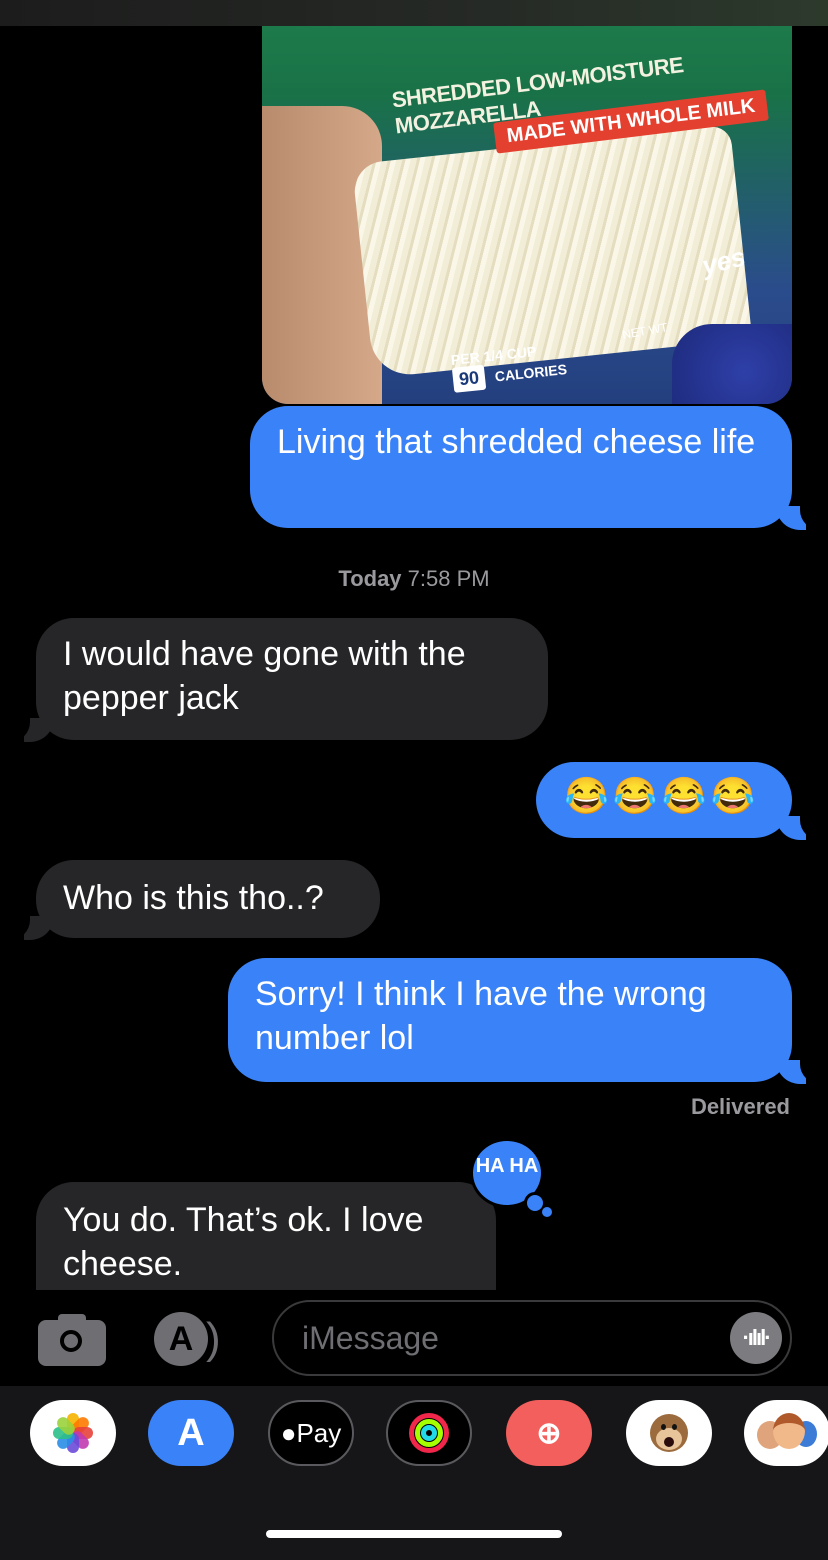  I want to click on camera-button, so click(72, 1339).